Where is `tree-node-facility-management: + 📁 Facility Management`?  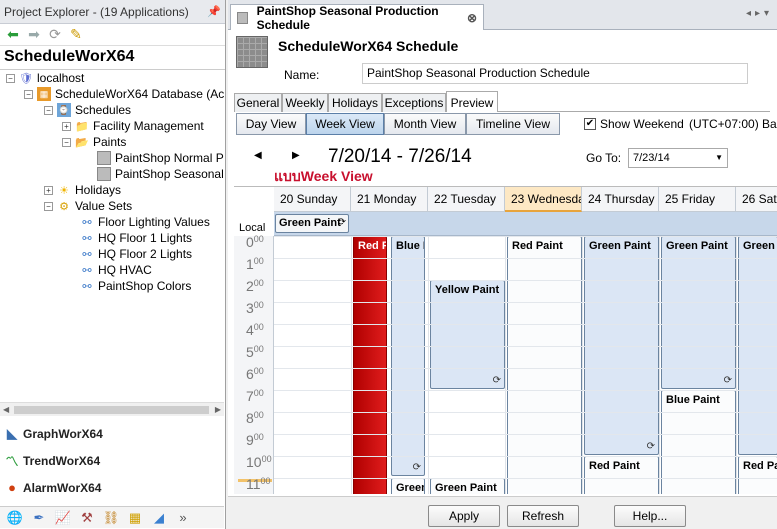
tree-node-facility-management: + 📁 Facility Management is located at coordinates (133, 126).